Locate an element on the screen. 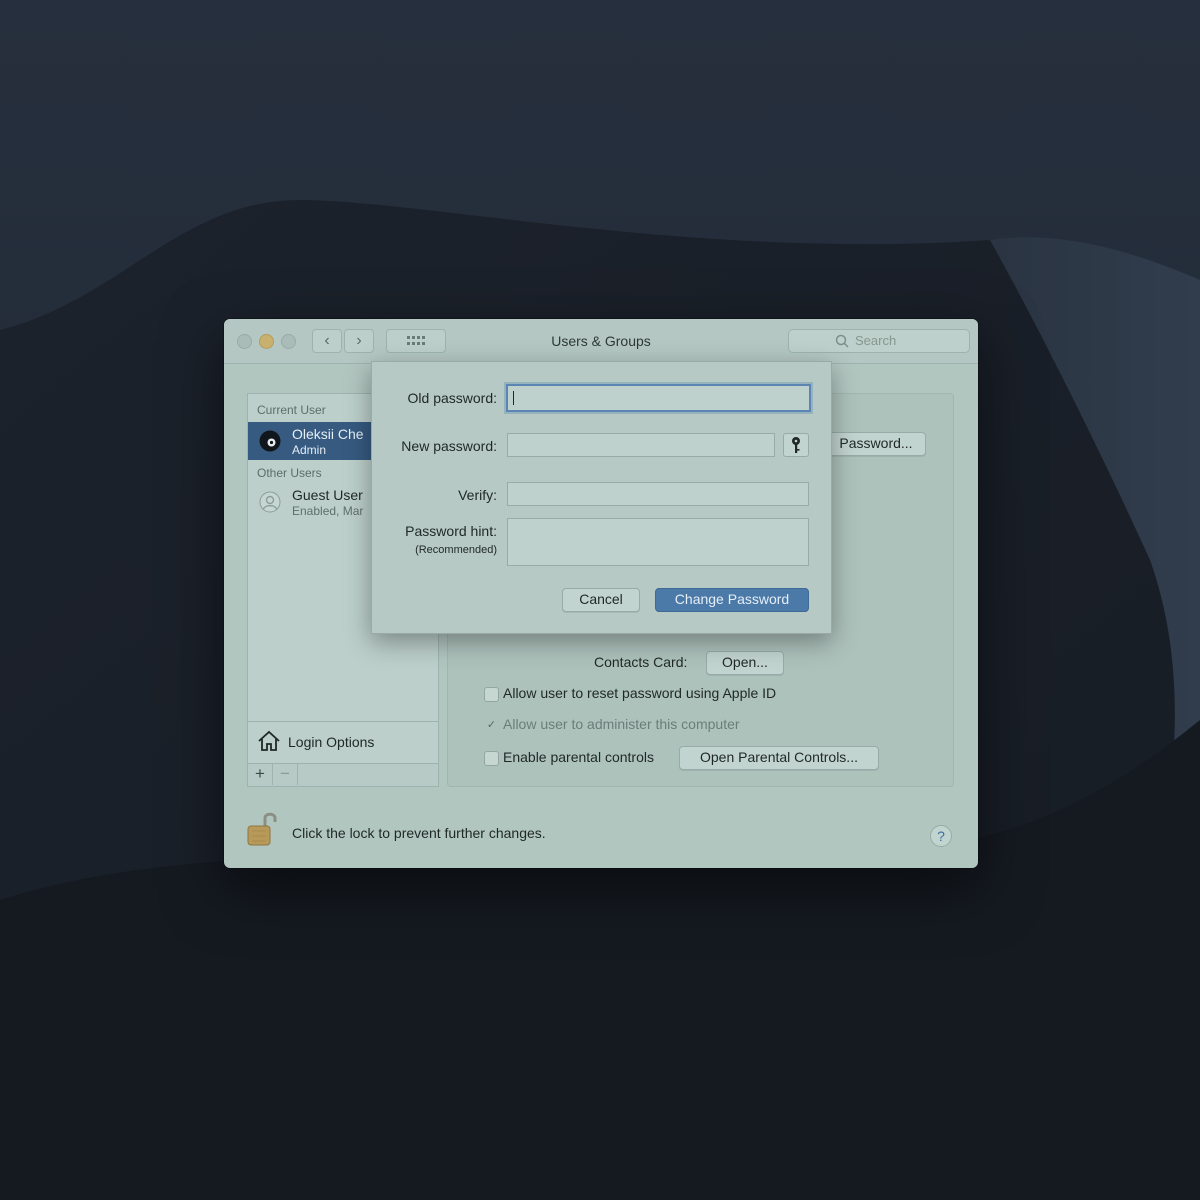 The height and width of the screenshot is (1200, 1200). verify-field is located at coordinates (658, 494).